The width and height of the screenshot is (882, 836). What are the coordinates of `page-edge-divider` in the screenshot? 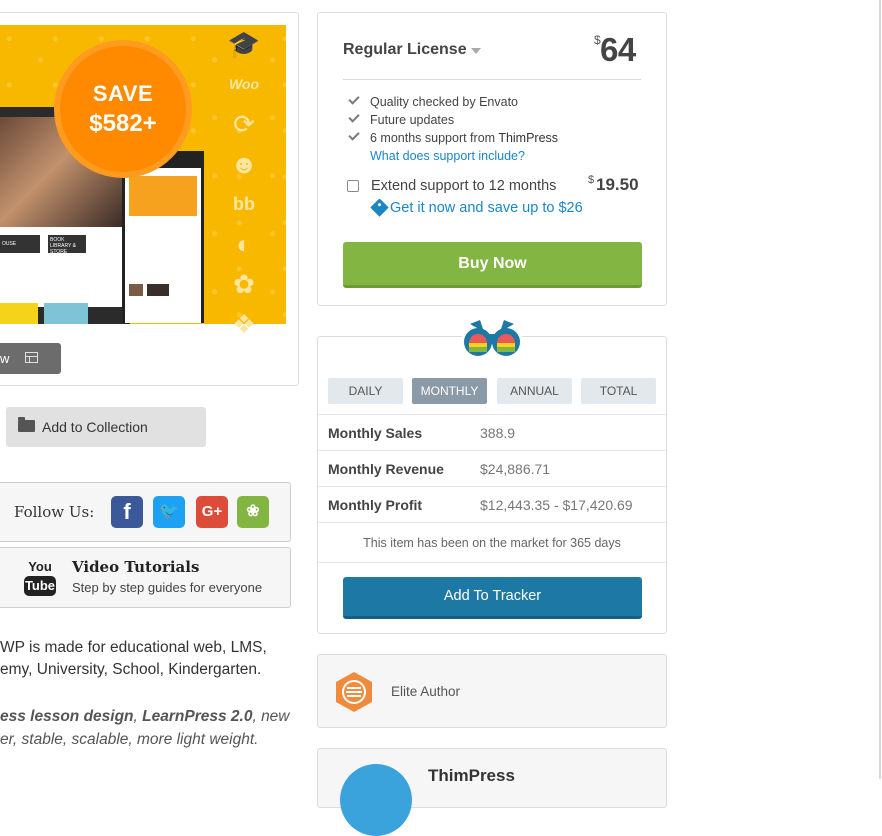 It's located at (880, 389).